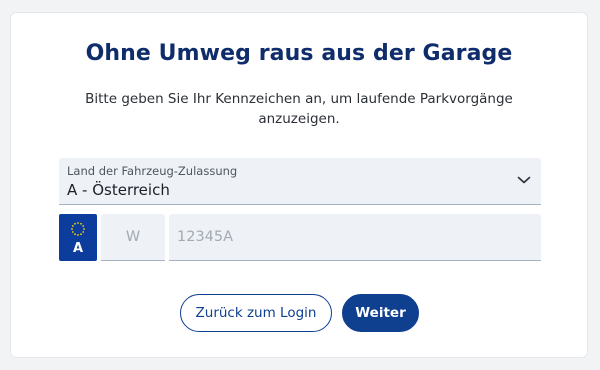 Image resolution: width=600 pixels, height=370 pixels. What do you see at coordinates (299, 53) in the screenshot?
I see `page-title: Ohne Umweg raus aus der Garage` at bounding box center [299, 53].